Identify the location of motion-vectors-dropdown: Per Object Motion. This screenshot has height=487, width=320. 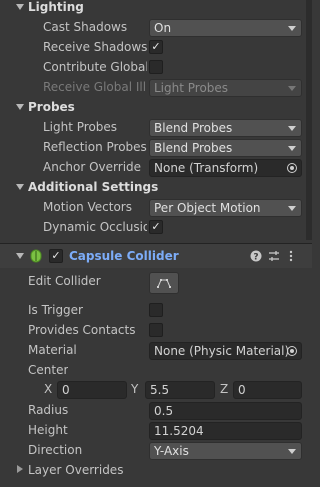
(225, 208).